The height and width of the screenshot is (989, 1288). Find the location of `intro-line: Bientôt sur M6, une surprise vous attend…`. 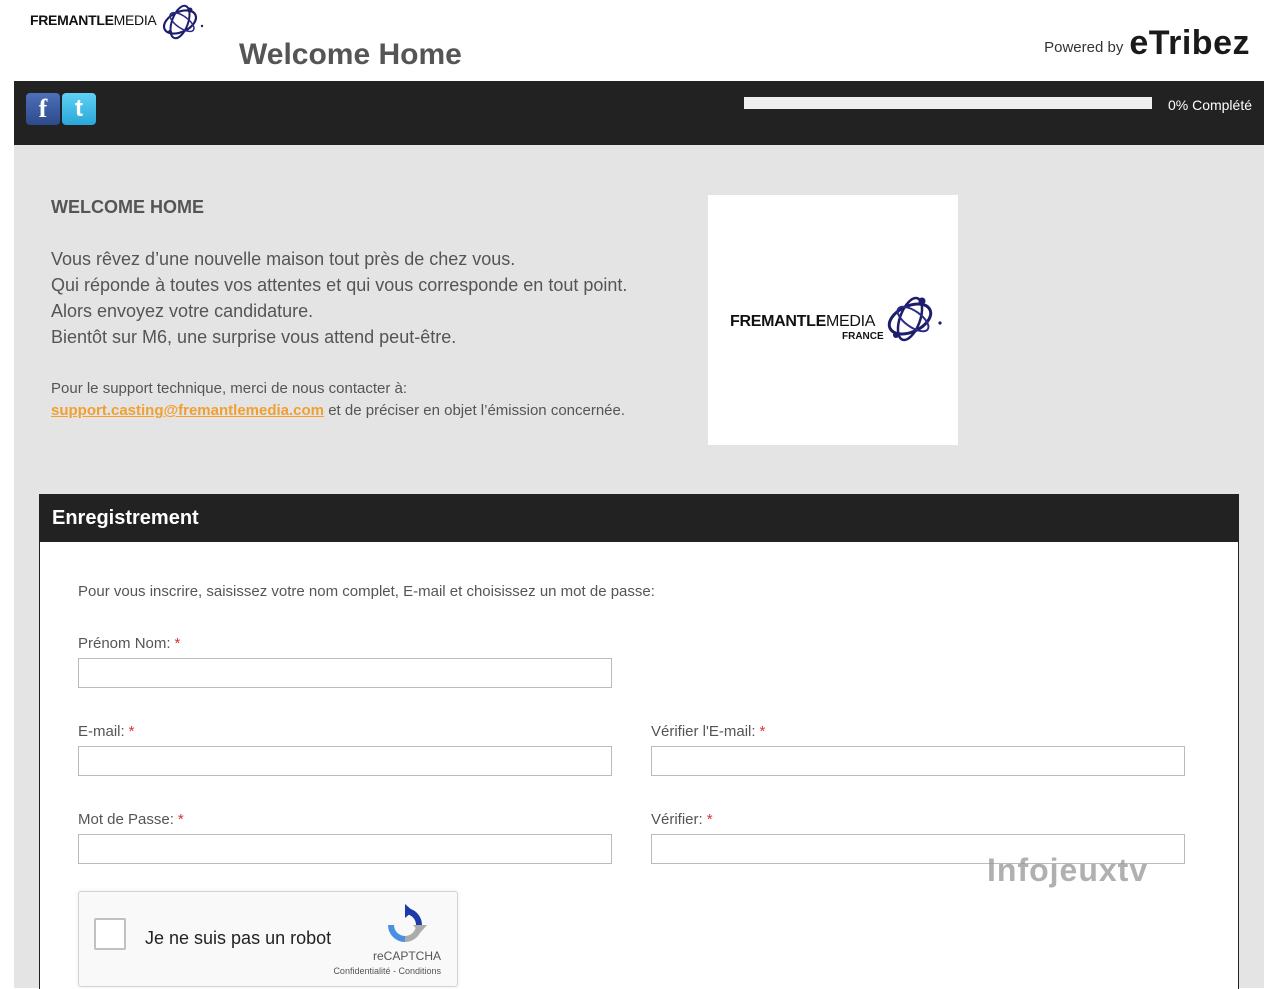

intro-line: Bientôt sur M6, une surprise vous attend… is located at coordinates (254, 337).